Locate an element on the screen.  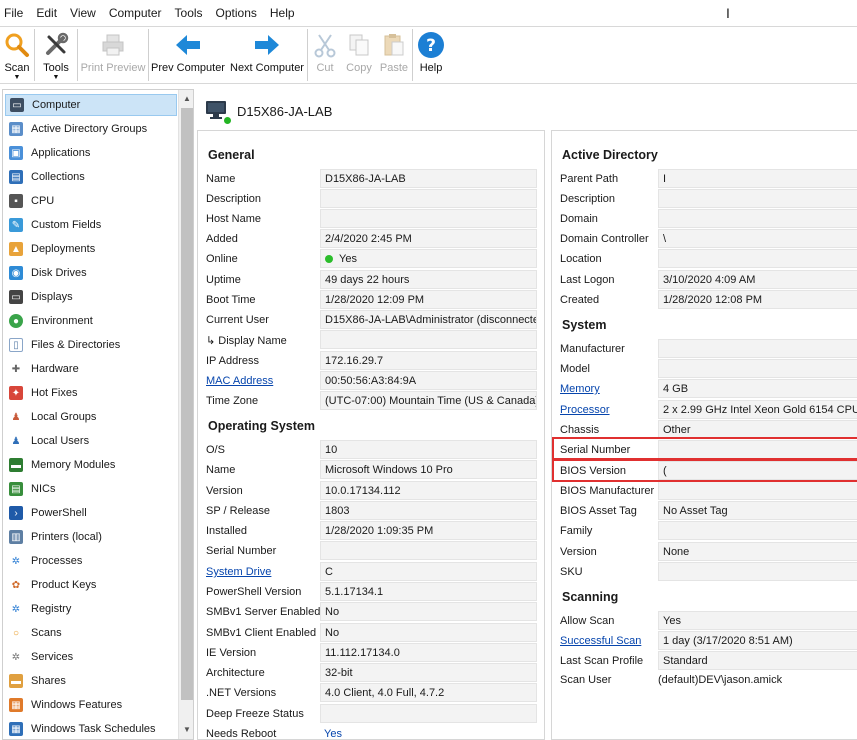
sidebar-item-powershell: › PowerShell is located at coordinates (91, 513).